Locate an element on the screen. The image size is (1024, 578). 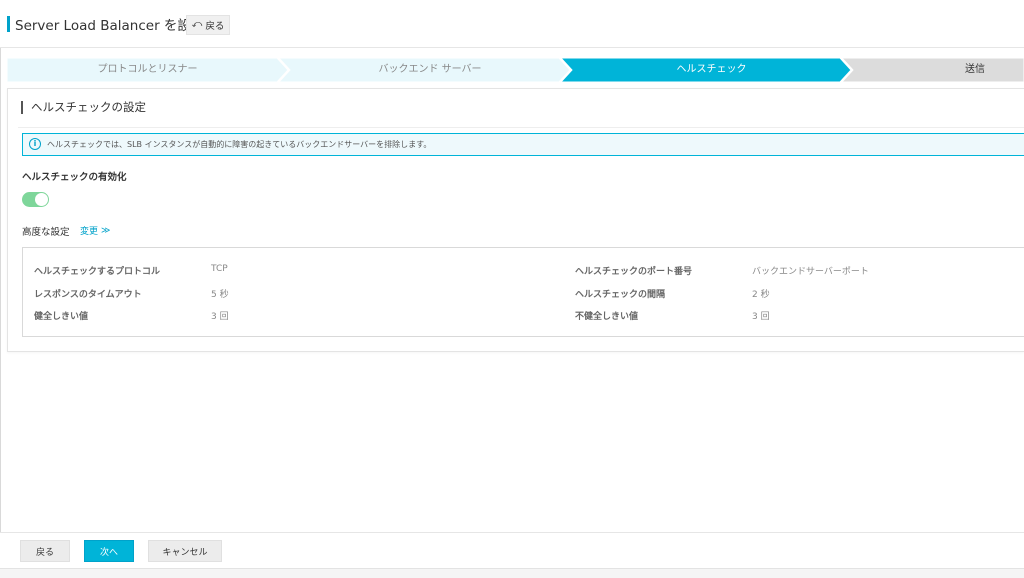
setting-value-protocol: TCP is located at coordinates (219, 269).